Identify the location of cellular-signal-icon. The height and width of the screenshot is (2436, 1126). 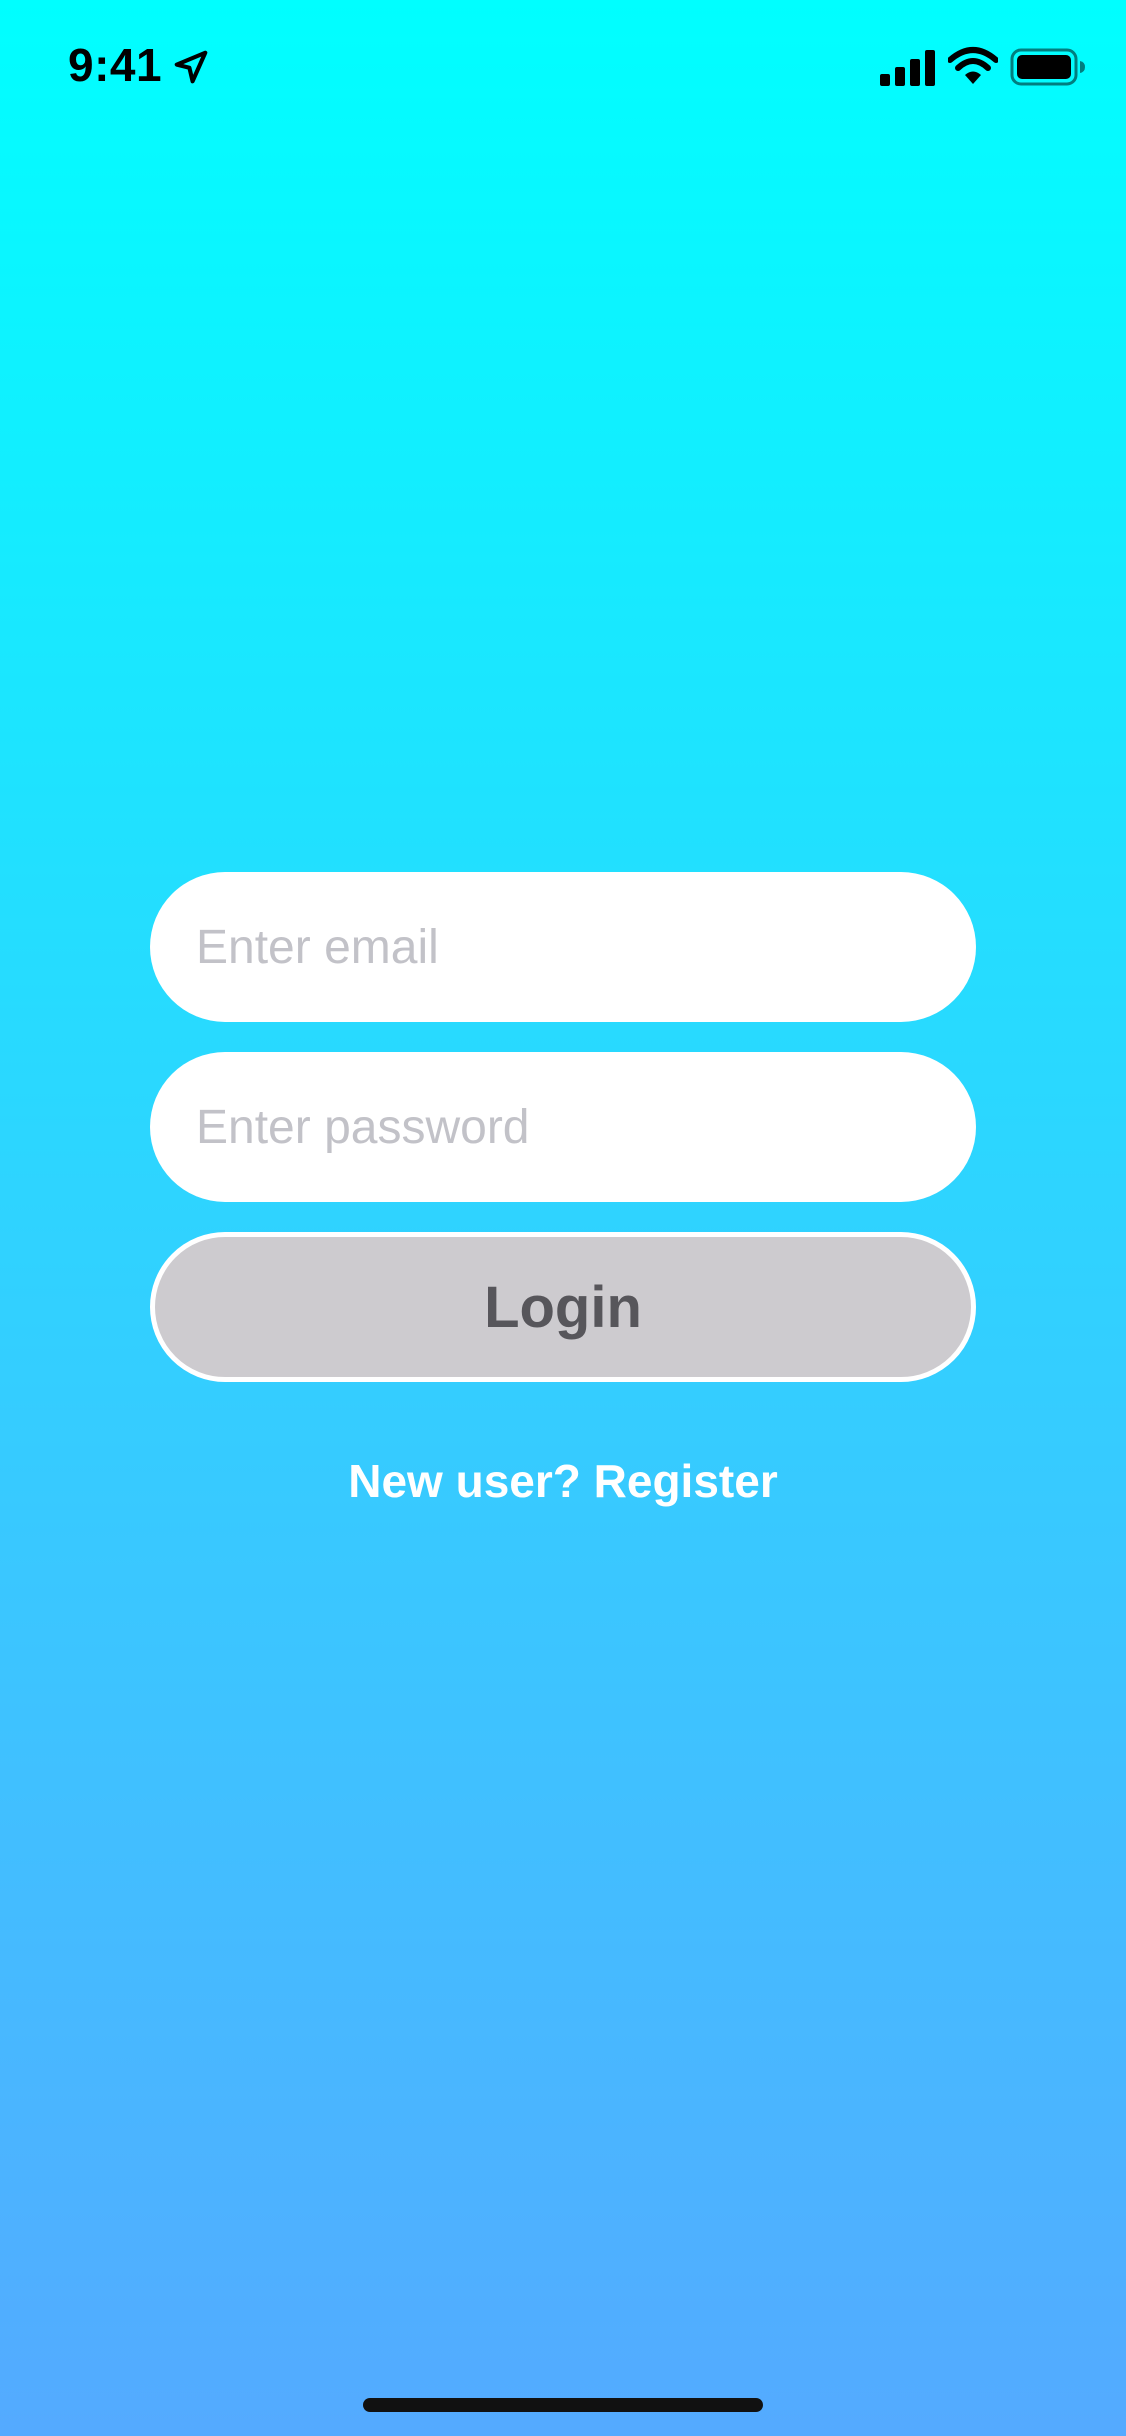
(907, 68).